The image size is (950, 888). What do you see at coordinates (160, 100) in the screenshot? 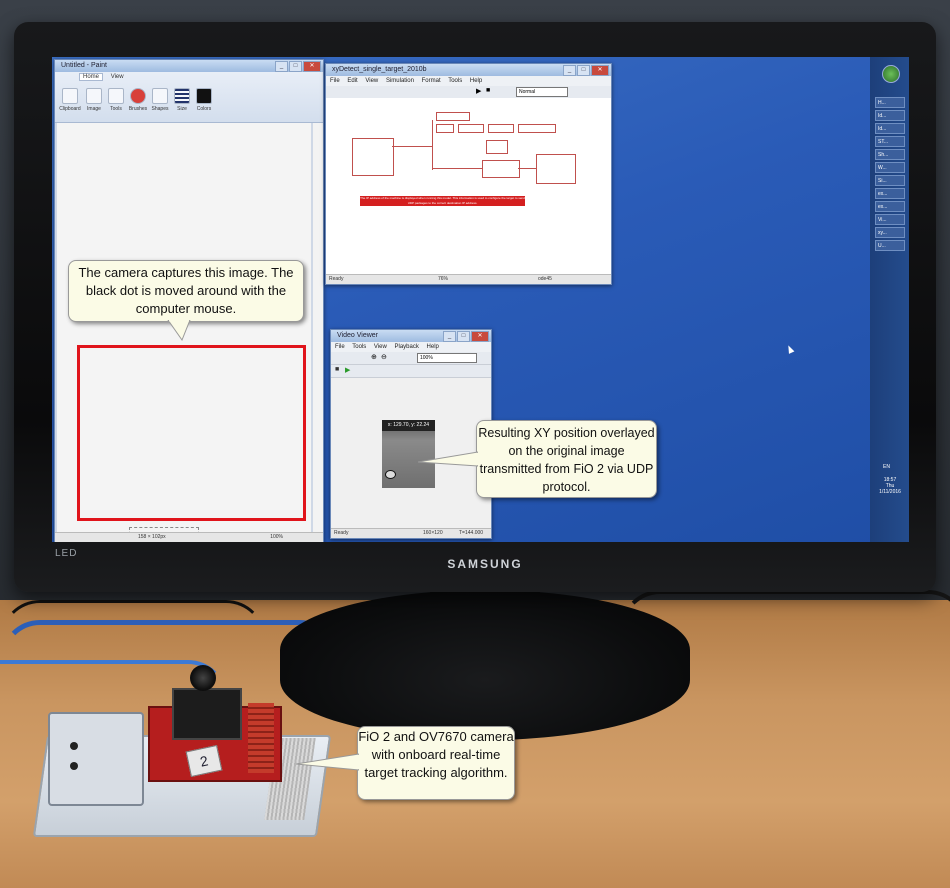
I see `ribbon-shapes: Shapes` at bounding box center [160, 100].